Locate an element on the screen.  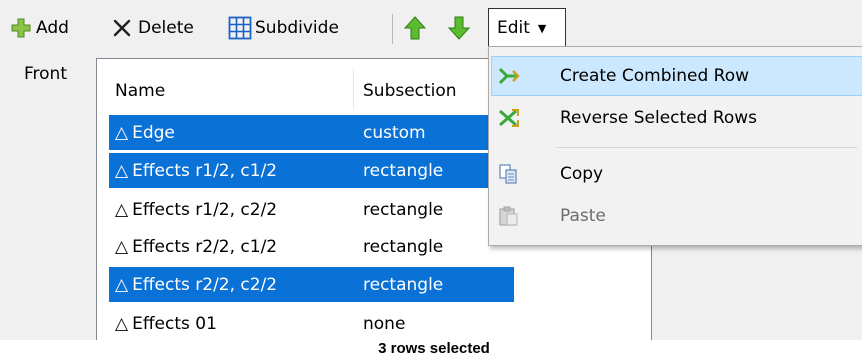
edit-menu-button: Edit ▼ is located at coordinates (527, 28).